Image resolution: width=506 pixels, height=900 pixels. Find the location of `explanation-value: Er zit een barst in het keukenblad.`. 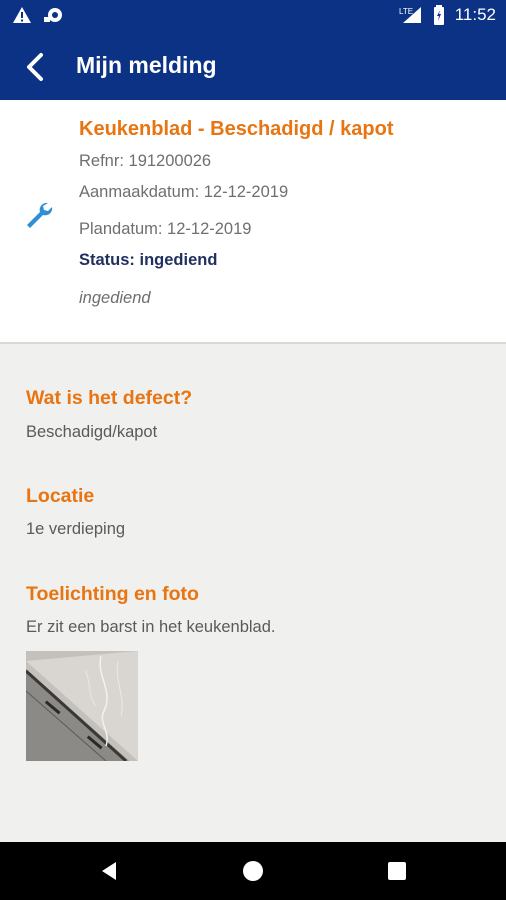

explanation-value: Er zit een barst in het keukenblad. is located at coordinates (151, 627).